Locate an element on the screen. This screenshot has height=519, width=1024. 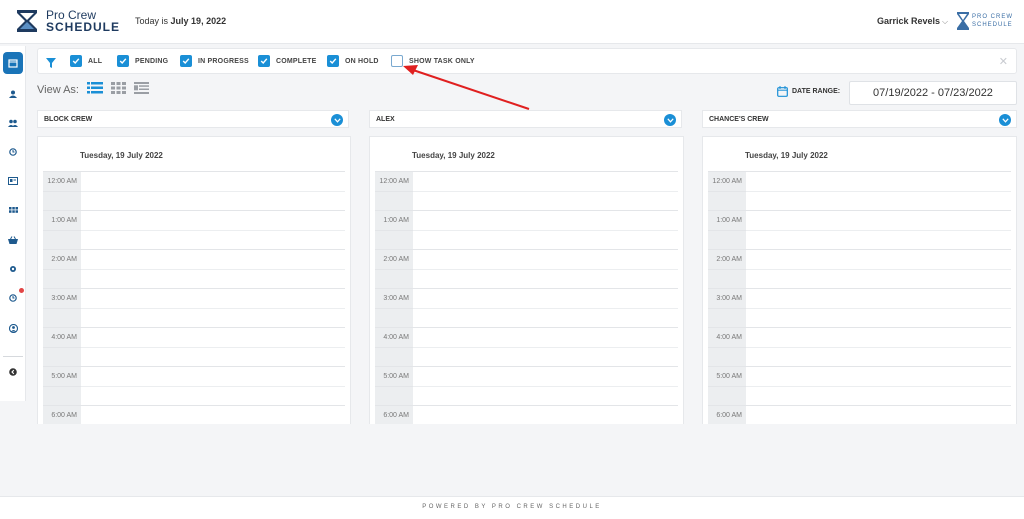
filter-complete-checkbox: COMPLETE is located at coordinates (287, 61).